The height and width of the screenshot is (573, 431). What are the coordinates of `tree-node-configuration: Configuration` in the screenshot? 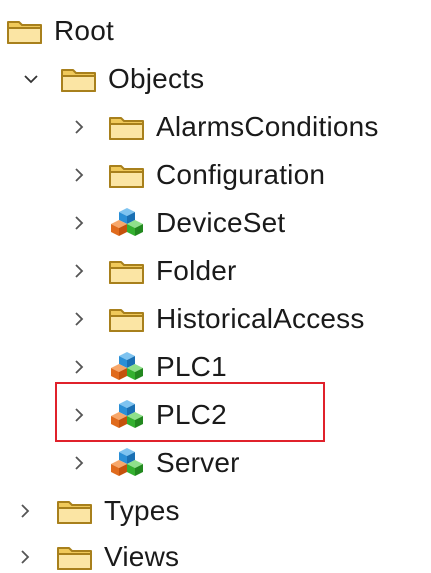 It's located at (196, 175).